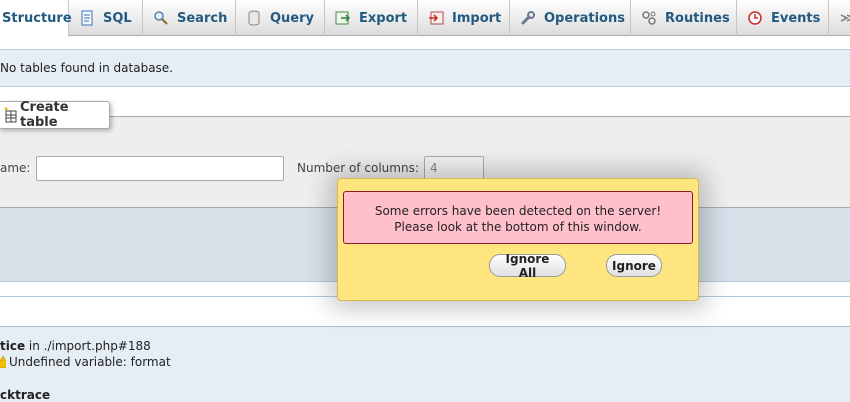 This screenshot has width=850, height=402. I want to click on error-message-line: Undefined variable: format, so click(85, 362).